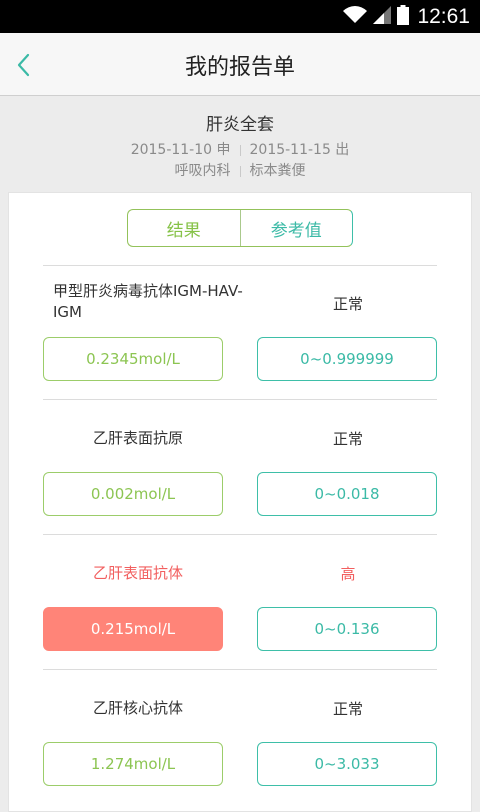 The image size is (480, 812). I want to click on page-title: 我的报告单, so click(239, 67).